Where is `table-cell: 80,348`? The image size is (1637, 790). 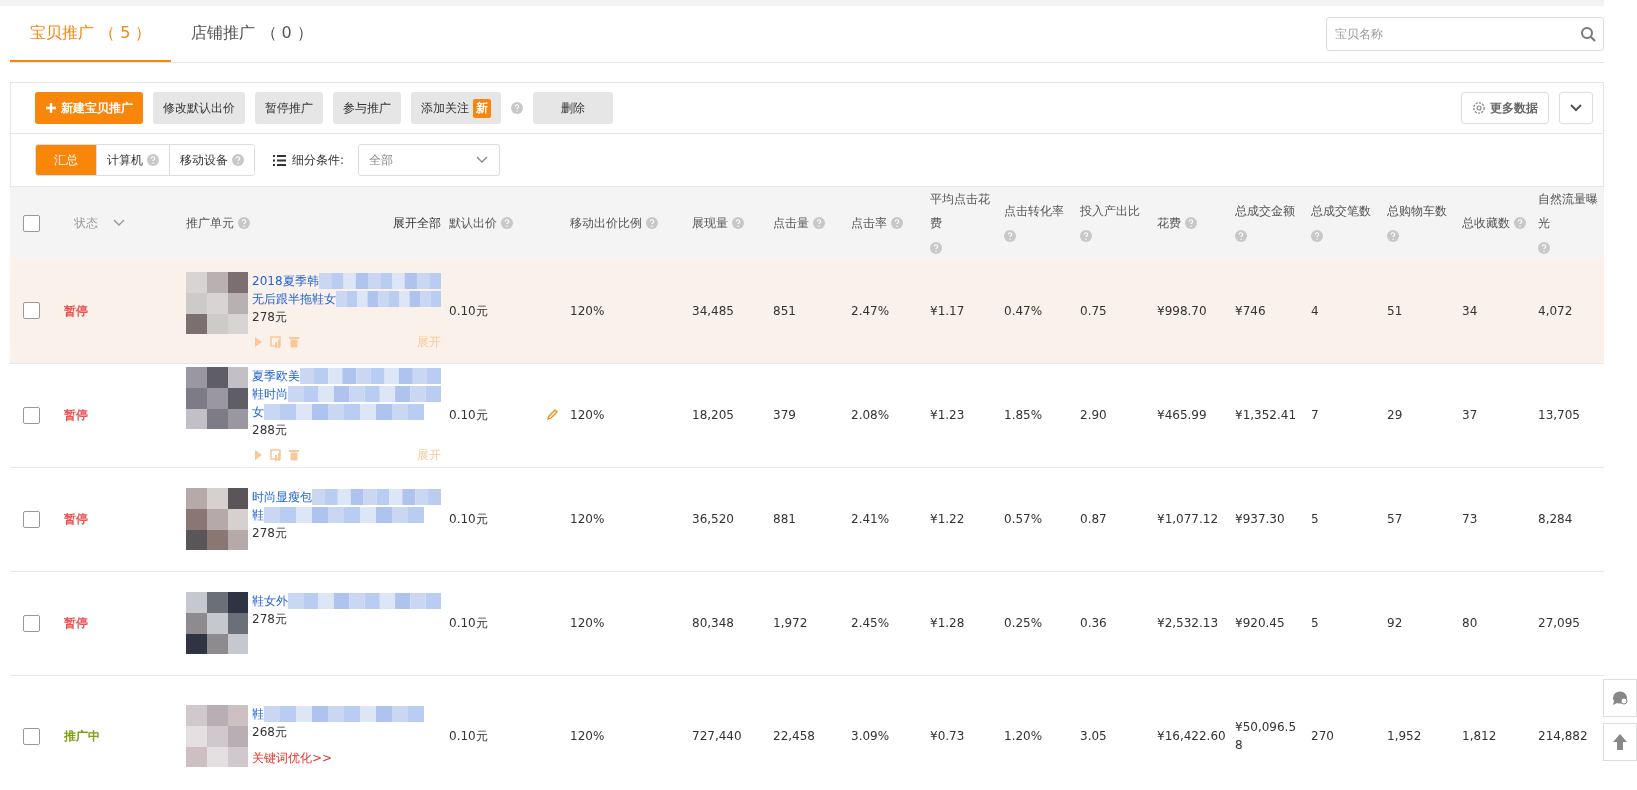
table-cell: 80,348 is located at coordinates (713, 623).